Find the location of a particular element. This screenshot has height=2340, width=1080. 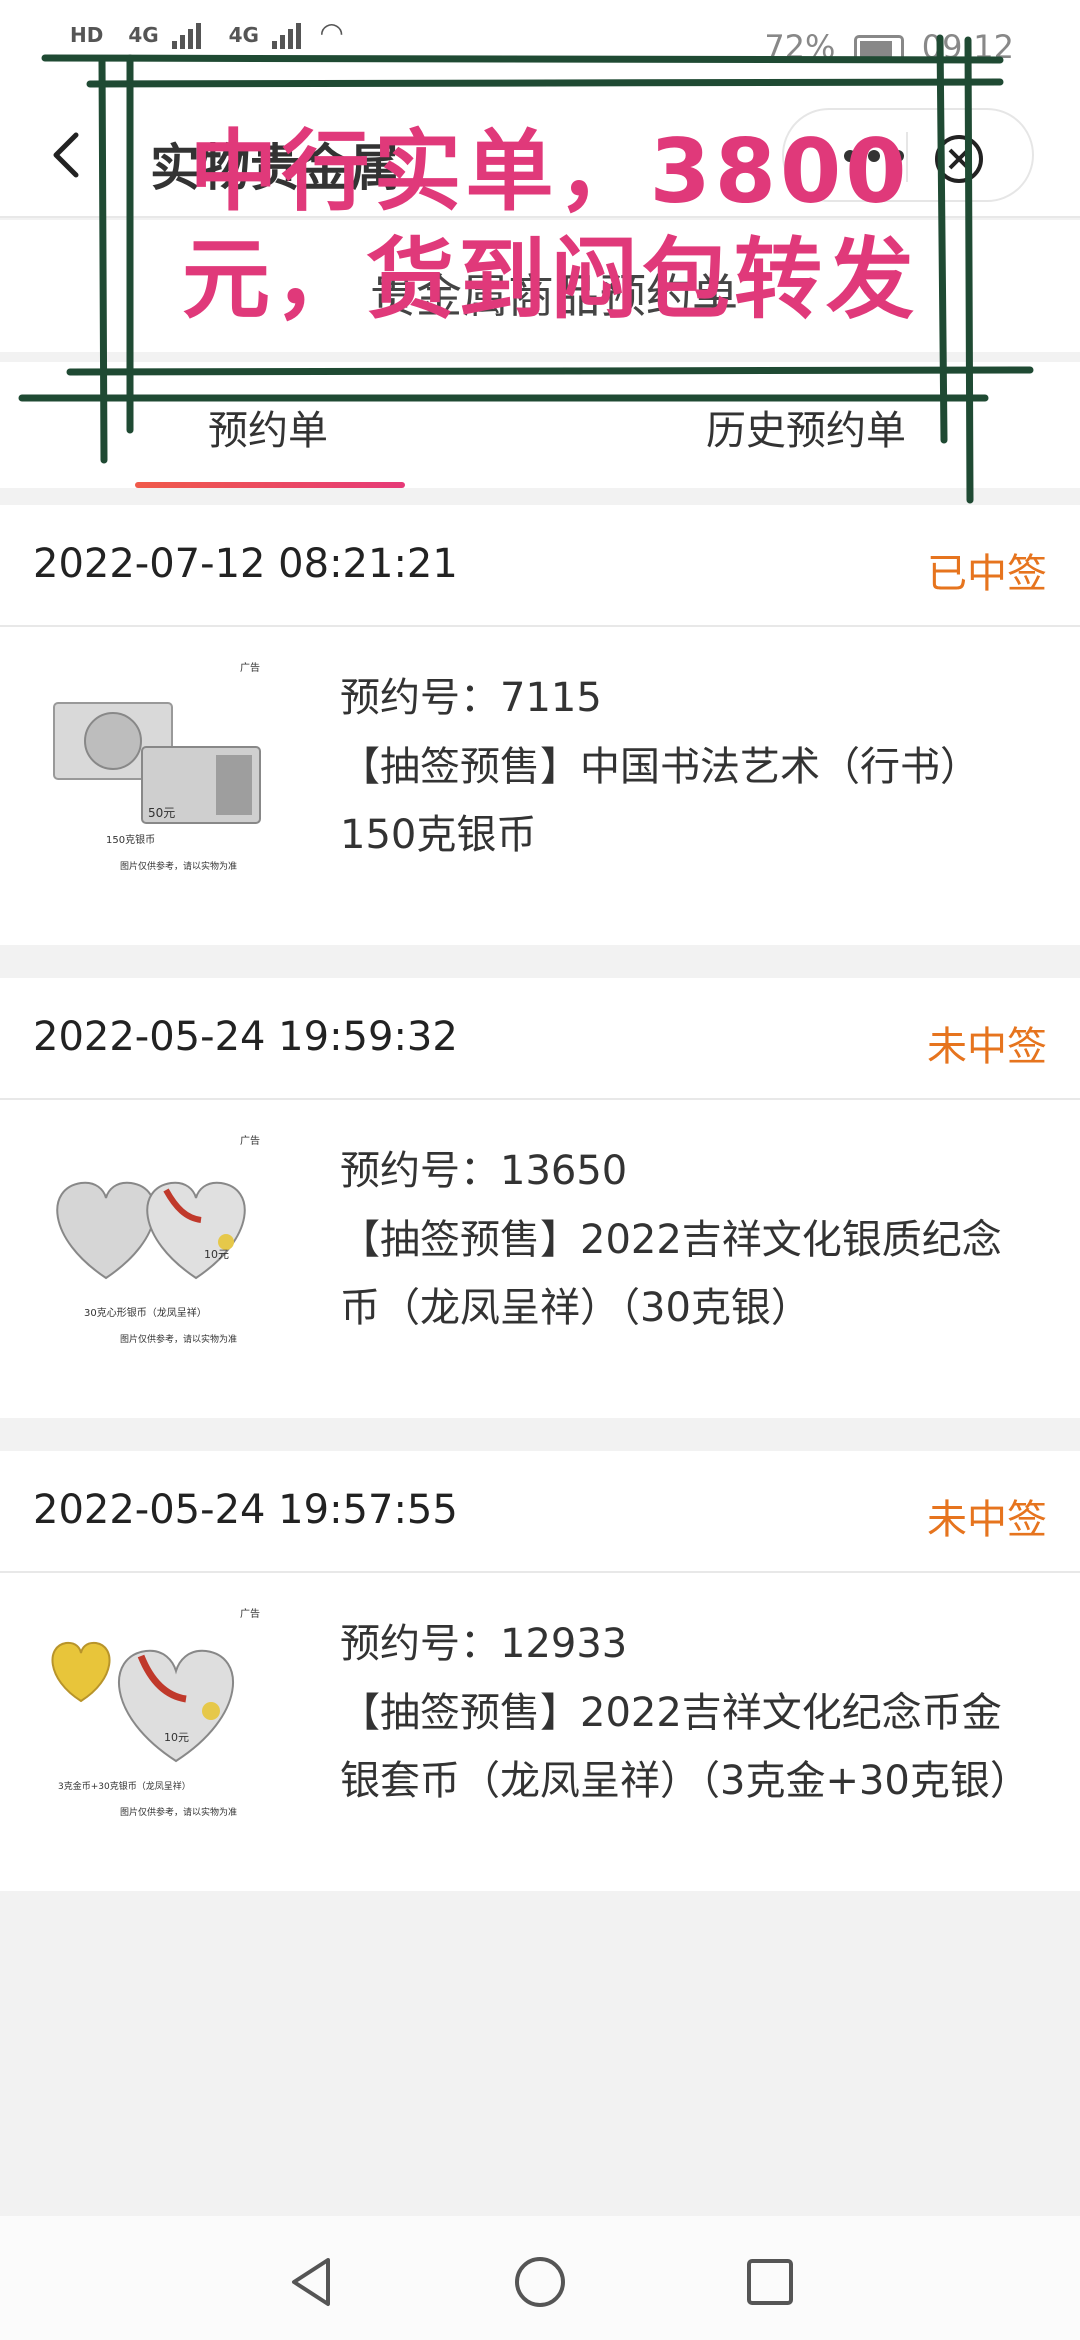

overlay-line-2: 元，货到闷包转发 is located at coordinates (549, 279).